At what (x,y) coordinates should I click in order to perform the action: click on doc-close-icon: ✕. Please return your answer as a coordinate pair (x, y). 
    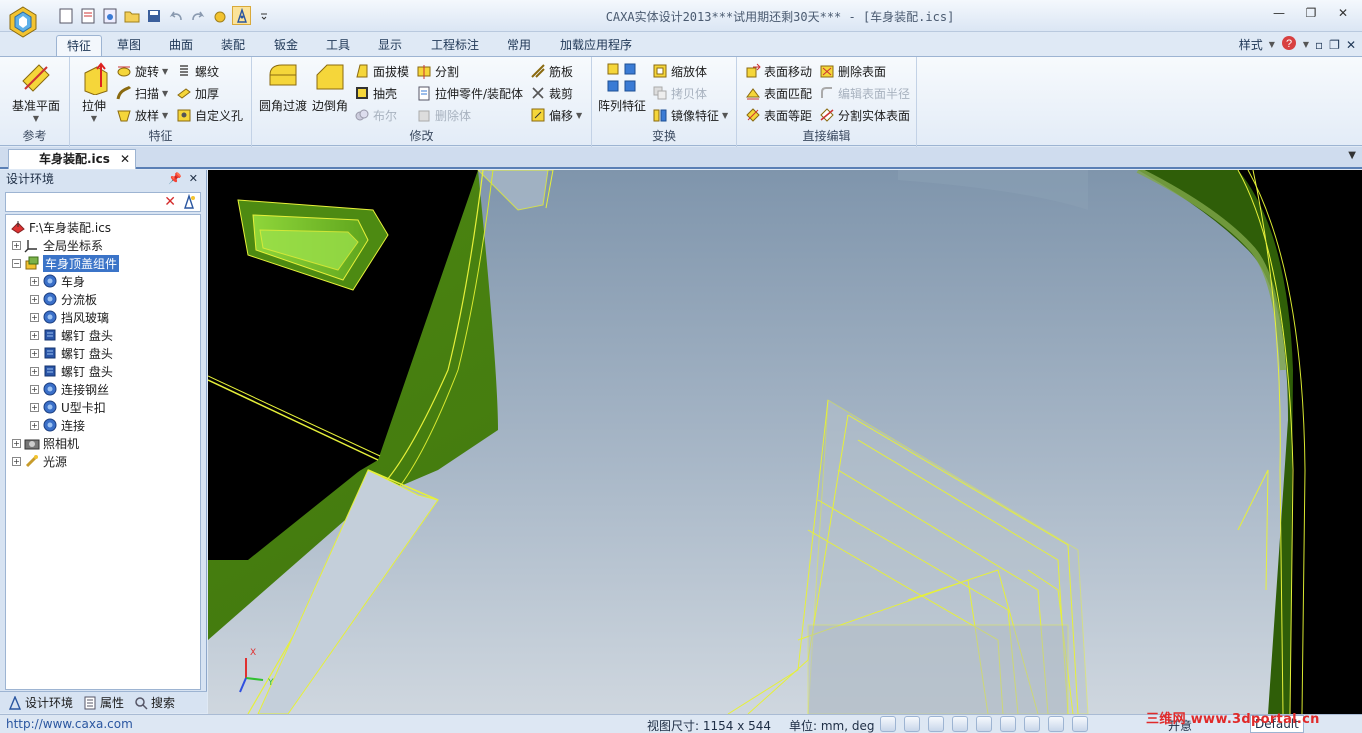
    Looking at the image, I should click on (1351, 45).